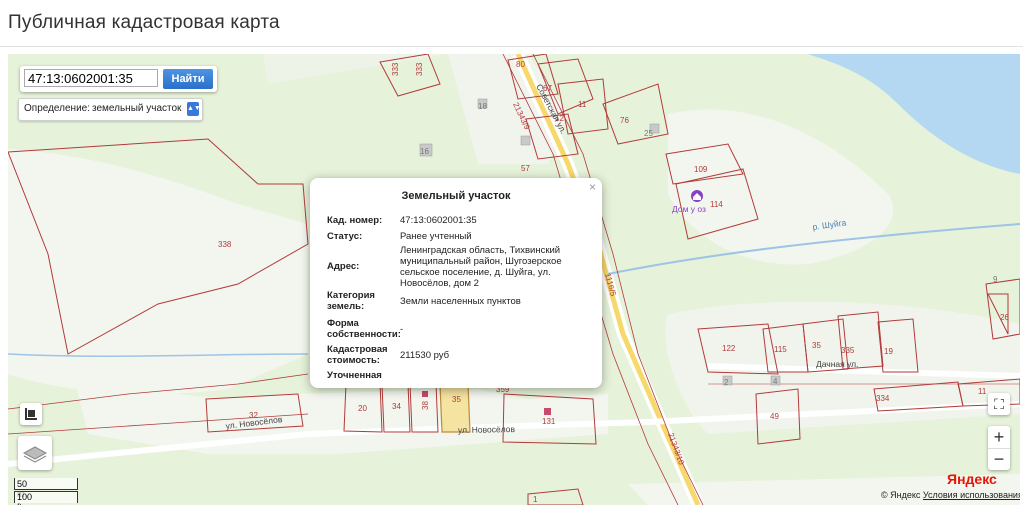 Image resolution: width=1023 pixels, height=505 pixels. Describe the element at coordinates (883, 398) in the screenshot. I see `svg-text: 334` at that location.